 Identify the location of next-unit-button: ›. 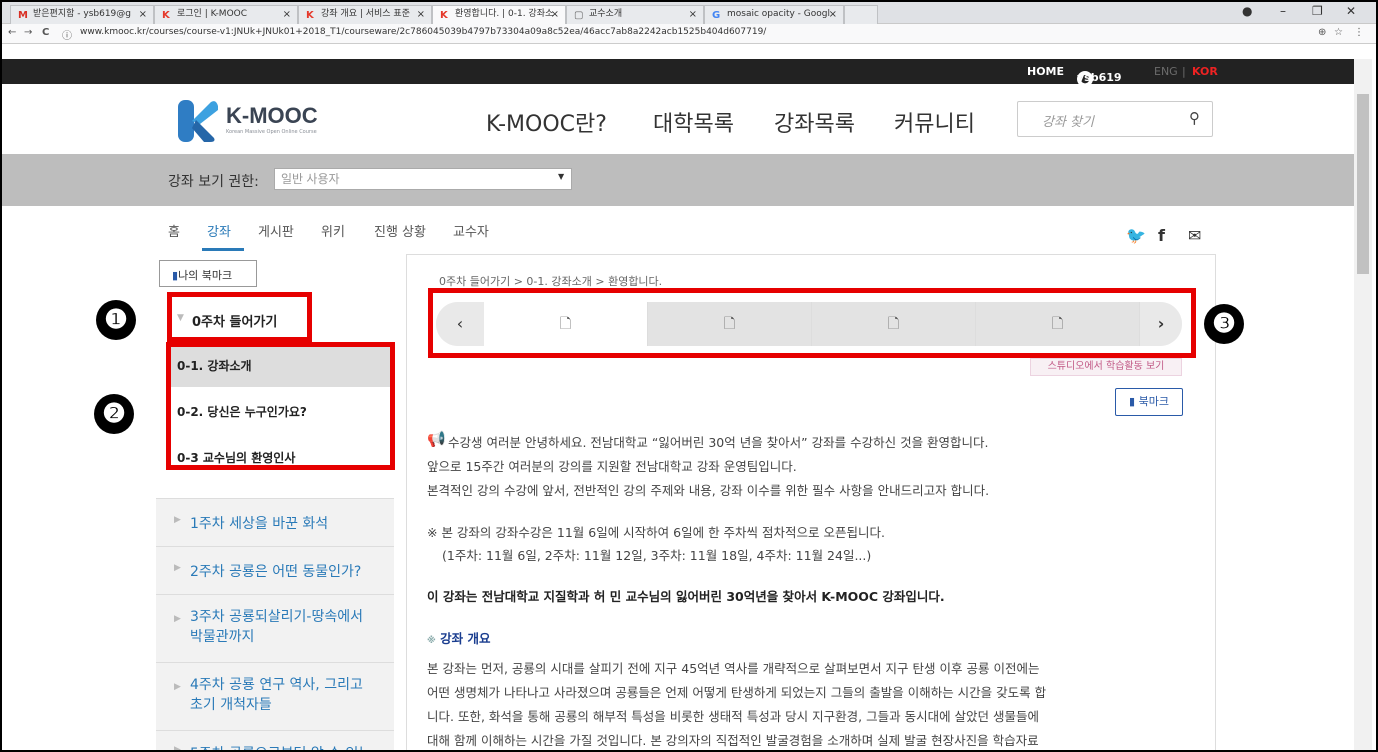
(1161, 324).